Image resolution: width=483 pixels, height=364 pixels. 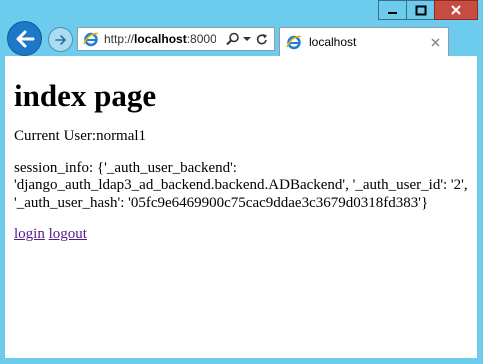 I want to click on refresh-button, so click(x=263, y=39).